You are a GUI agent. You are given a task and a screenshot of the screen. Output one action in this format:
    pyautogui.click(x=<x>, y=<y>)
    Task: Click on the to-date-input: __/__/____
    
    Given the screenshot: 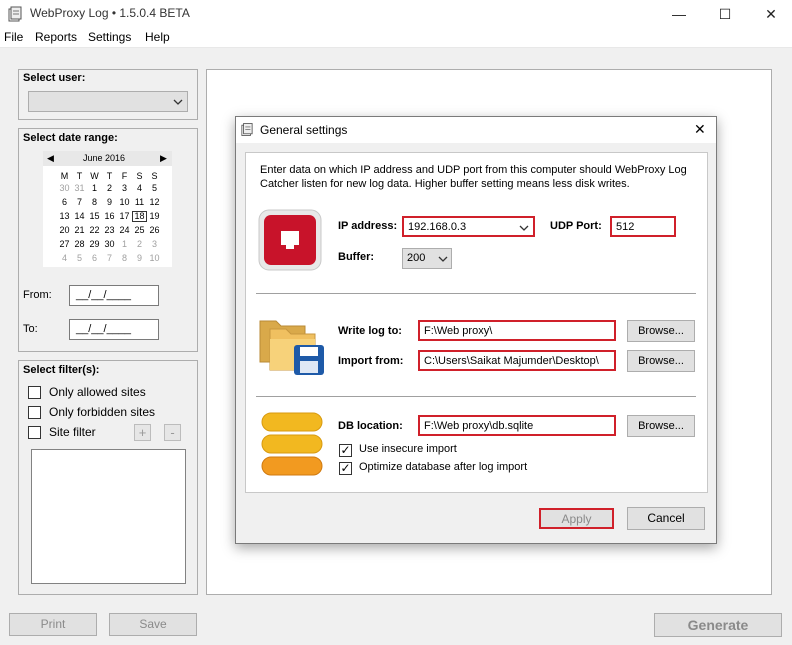 What is the action you would take?
    pyautogui.click(x=114, y=329)
    